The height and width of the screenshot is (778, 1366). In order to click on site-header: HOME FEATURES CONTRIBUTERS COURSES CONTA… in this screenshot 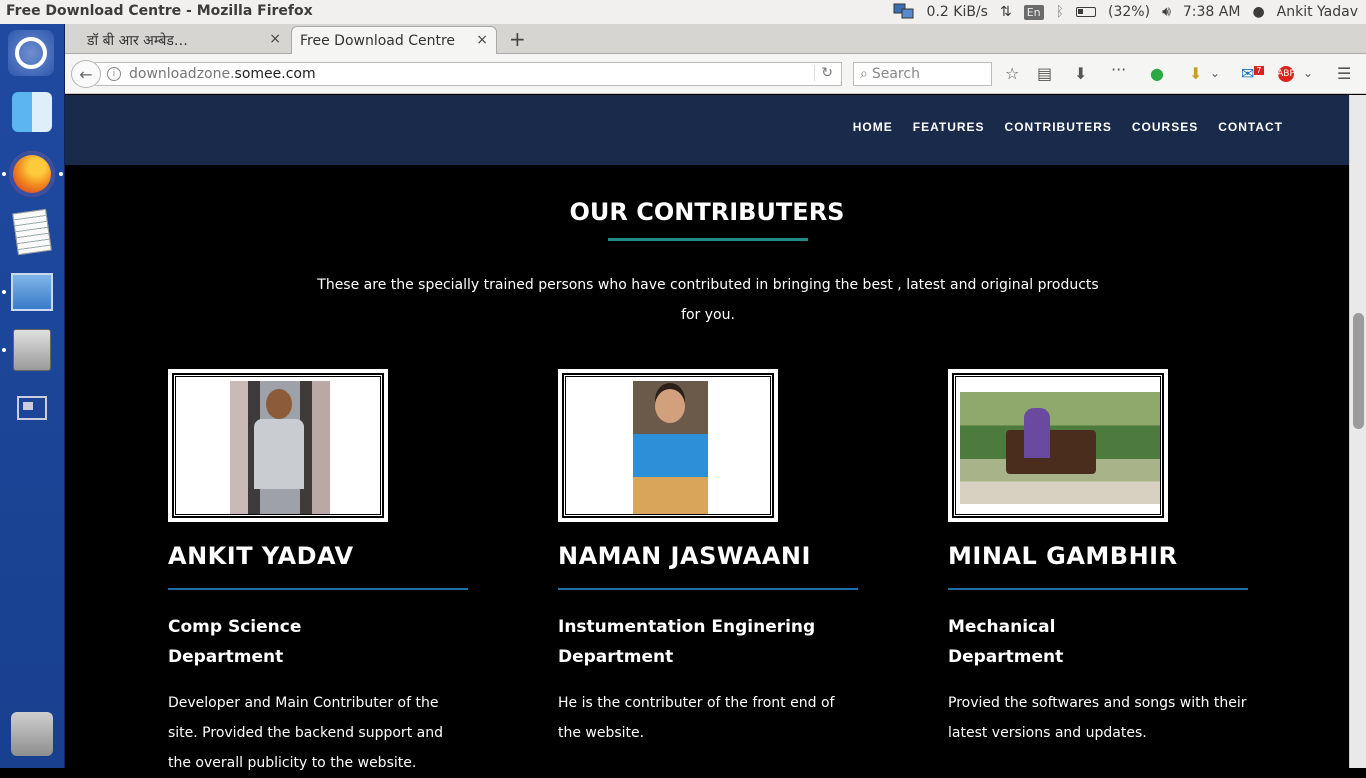, I will do `click(707, 130)`.